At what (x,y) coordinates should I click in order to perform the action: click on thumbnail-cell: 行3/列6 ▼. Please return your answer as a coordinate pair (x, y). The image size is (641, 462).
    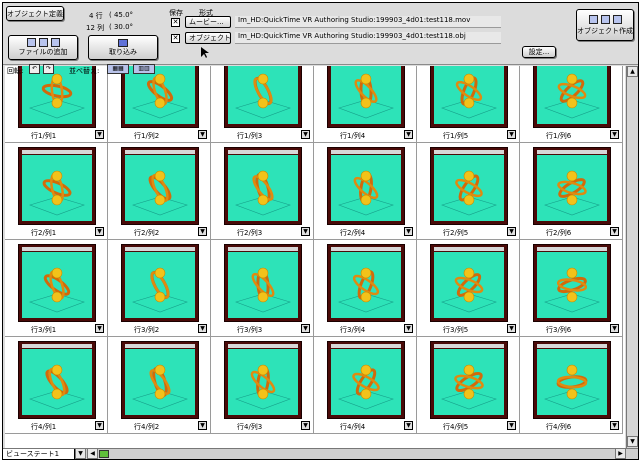
    Looking at the image, I should click on (571, 288).